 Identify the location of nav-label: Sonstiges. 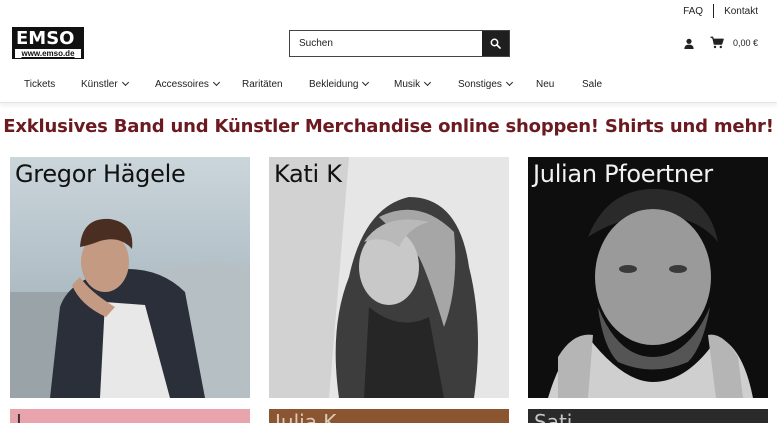
(480, 84).